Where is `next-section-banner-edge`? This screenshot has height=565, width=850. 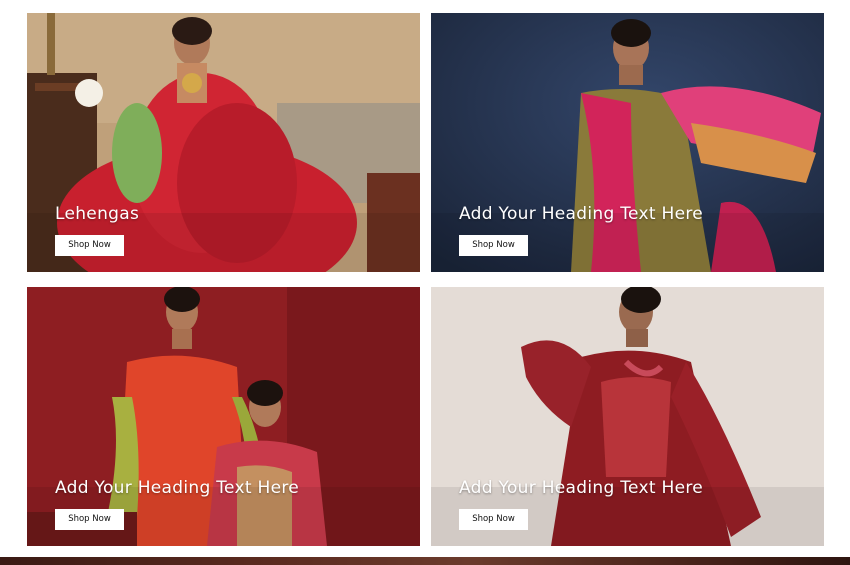
next-section-banner-edge is located at coordinates (425, 561).